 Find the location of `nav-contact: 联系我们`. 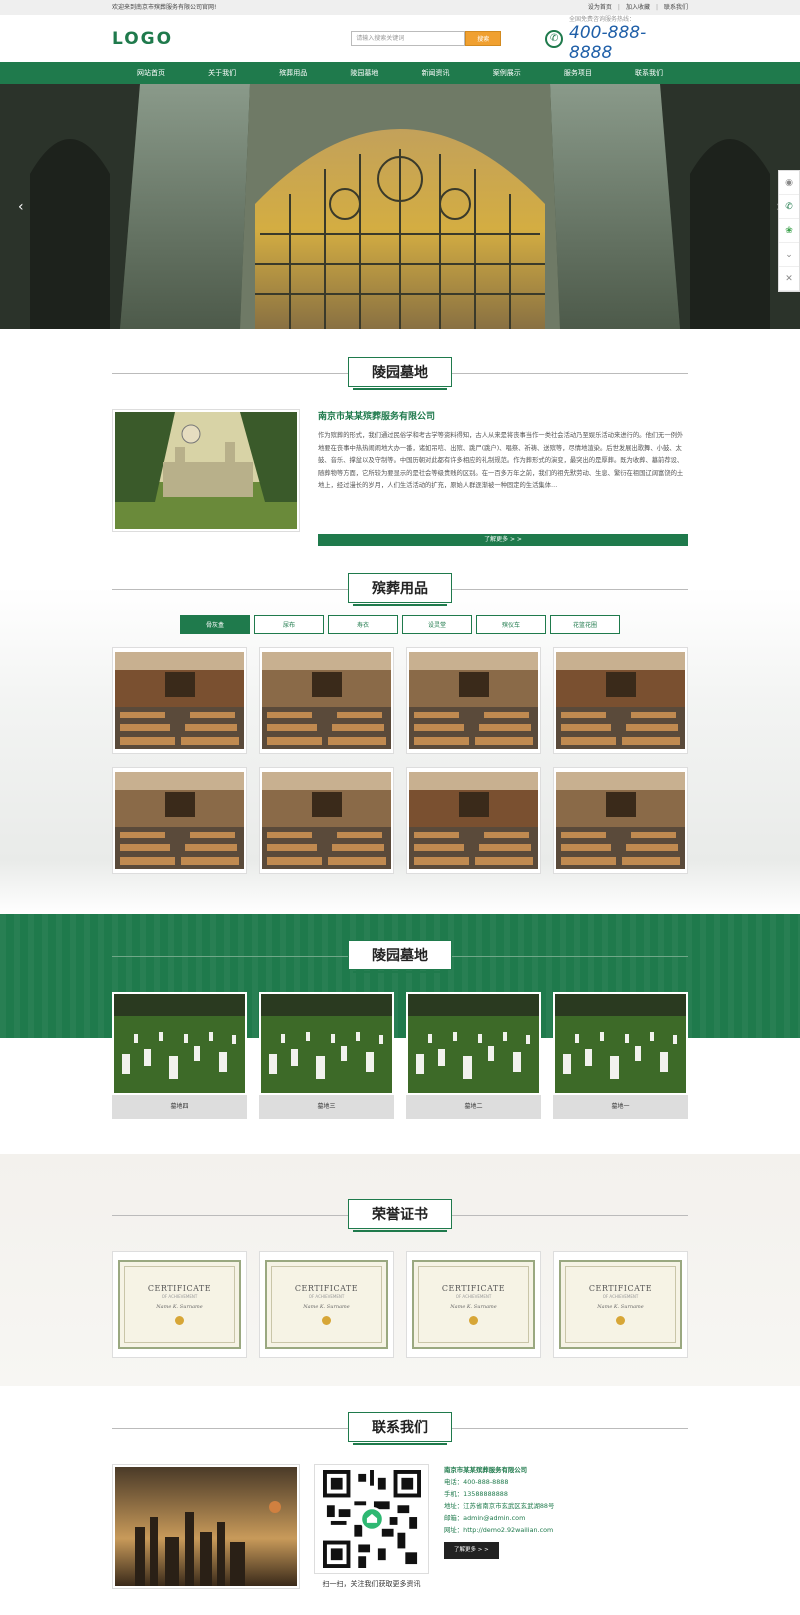

nav-contact: 联系我们 is located at coordinates (649, 73).